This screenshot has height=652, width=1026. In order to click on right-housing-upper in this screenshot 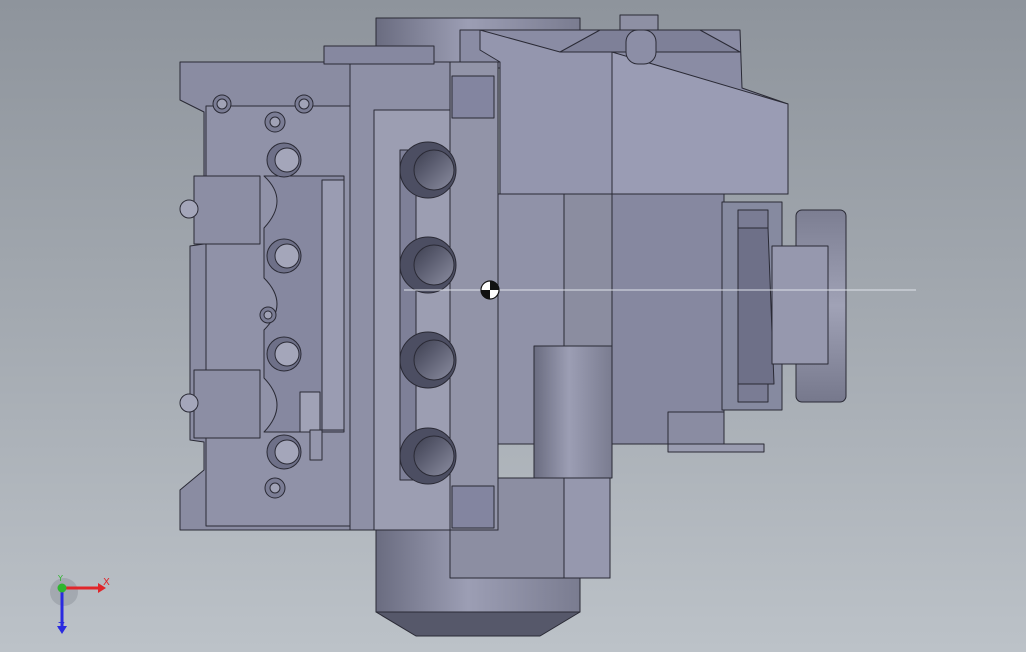, I will do `click(624, 112)`.